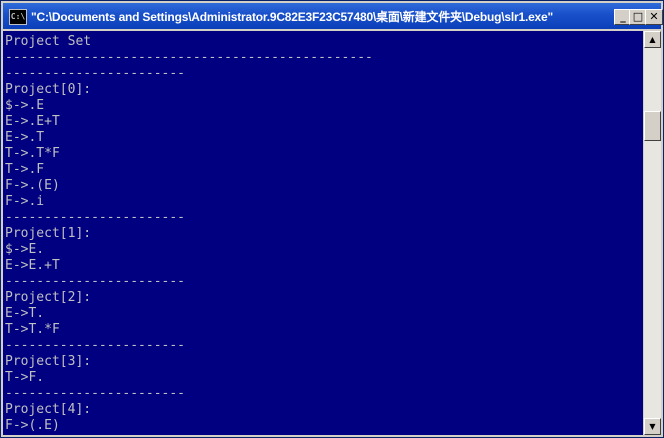 This screenshot has width=664, height=438. Describe the element at coordinates (32, 121) in the screenshot. I see `console-line: E->.E+T` at that location.